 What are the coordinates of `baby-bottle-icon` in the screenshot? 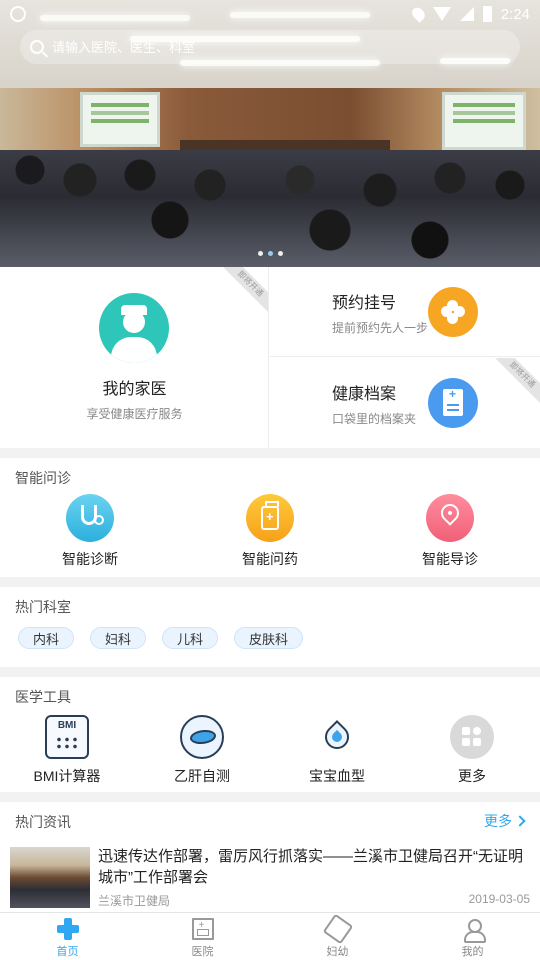 It's located at (337, 929).